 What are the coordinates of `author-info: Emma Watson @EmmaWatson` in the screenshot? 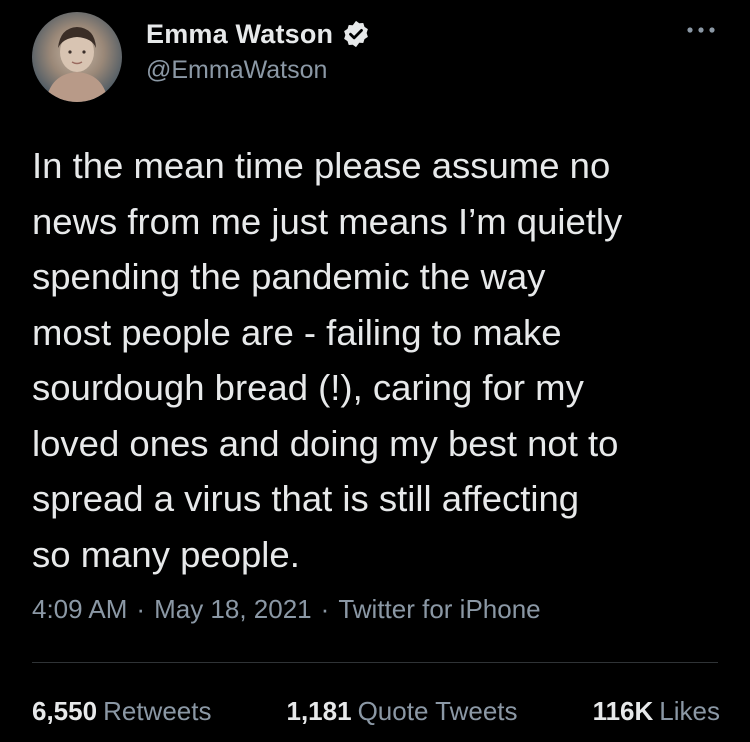 It's located at (258, 50).